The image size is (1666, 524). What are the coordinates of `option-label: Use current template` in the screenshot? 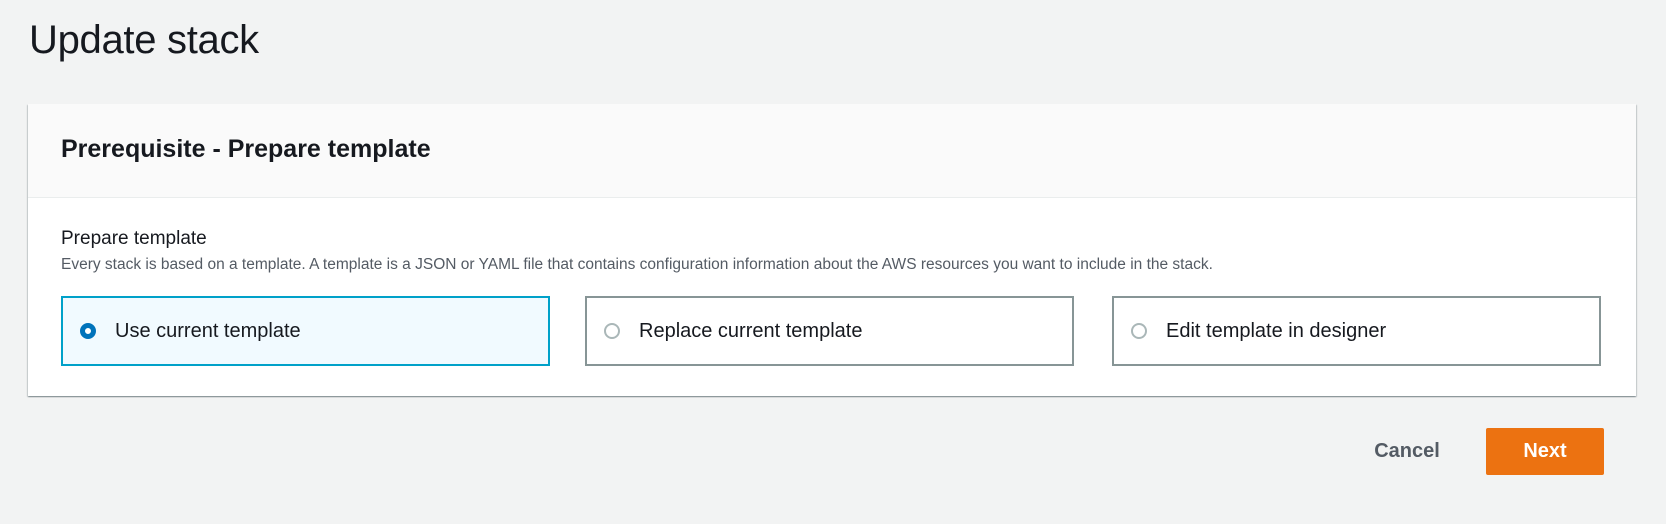 It's located at (208, 330).